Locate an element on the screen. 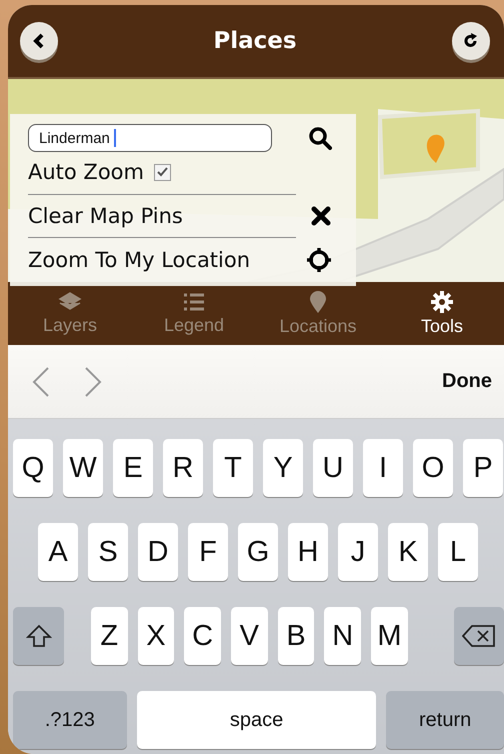 Image resolution: width=504 pixels, height=754 pixels. search-icon is located at coordinates (320, 138).